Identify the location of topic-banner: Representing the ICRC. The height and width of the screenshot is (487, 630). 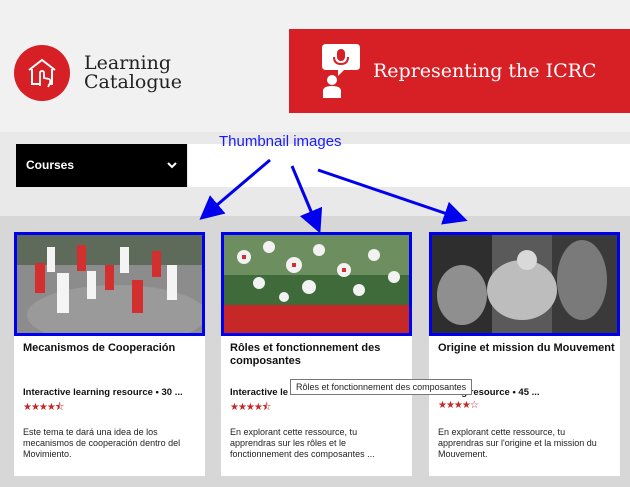
(459, 71).